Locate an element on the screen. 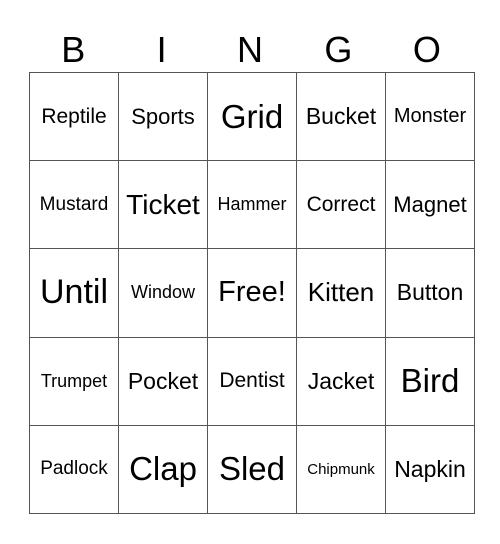 The height and width of the screenshot is (544, 500). bingo-cell: Pocket is located at coordinates (163, 381).